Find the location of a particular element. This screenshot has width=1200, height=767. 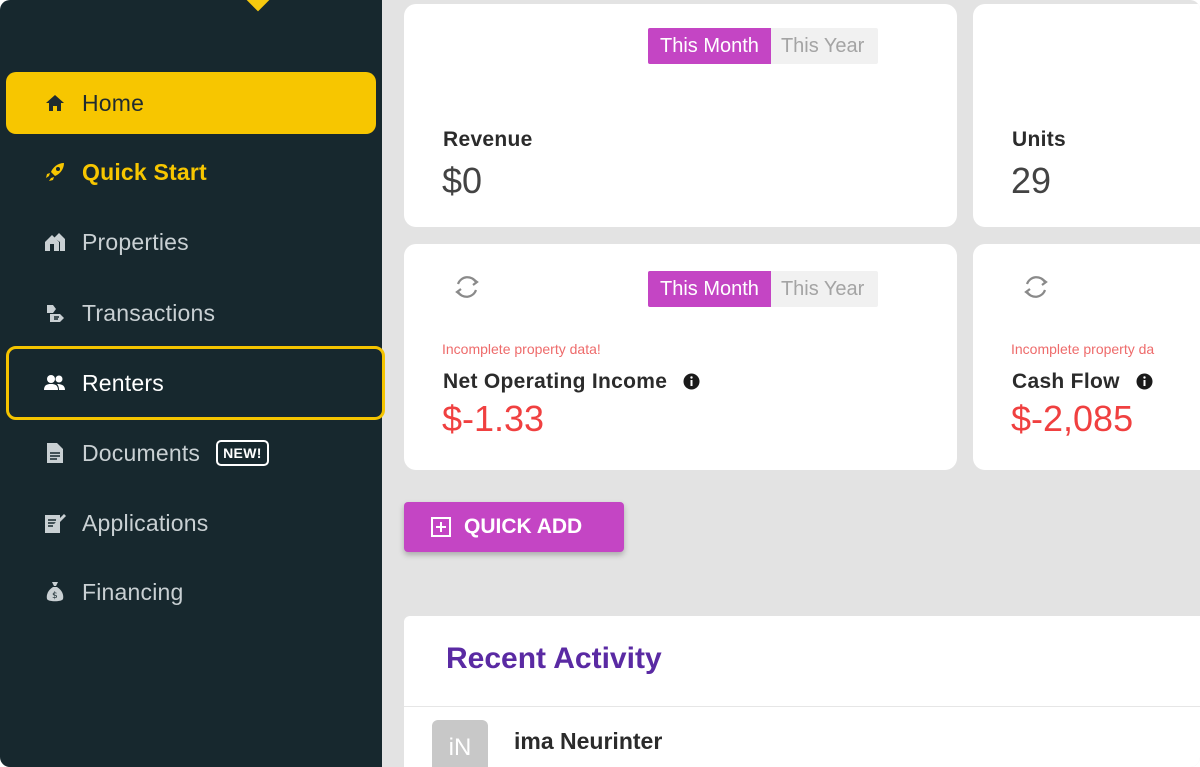

divider is located at coordinates (802, 706).